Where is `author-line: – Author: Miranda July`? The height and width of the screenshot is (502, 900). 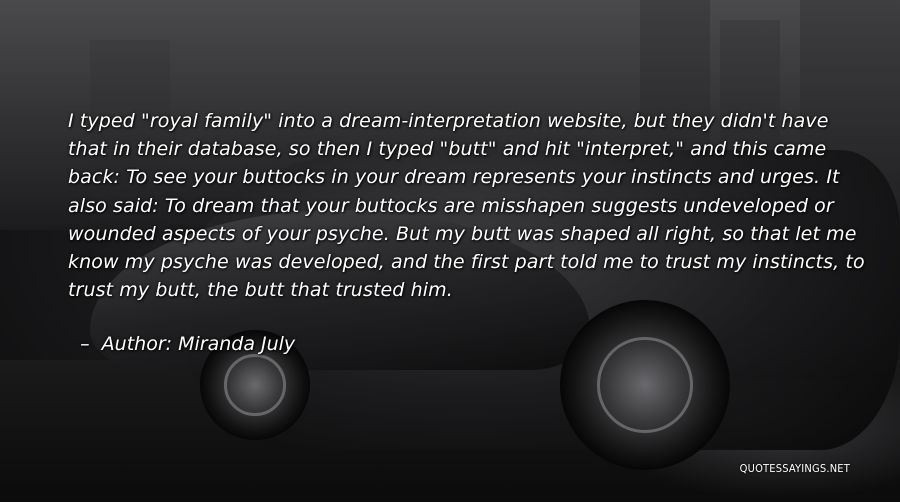 author-line: – Author: Miranda July is located at coordinates (181, 344).